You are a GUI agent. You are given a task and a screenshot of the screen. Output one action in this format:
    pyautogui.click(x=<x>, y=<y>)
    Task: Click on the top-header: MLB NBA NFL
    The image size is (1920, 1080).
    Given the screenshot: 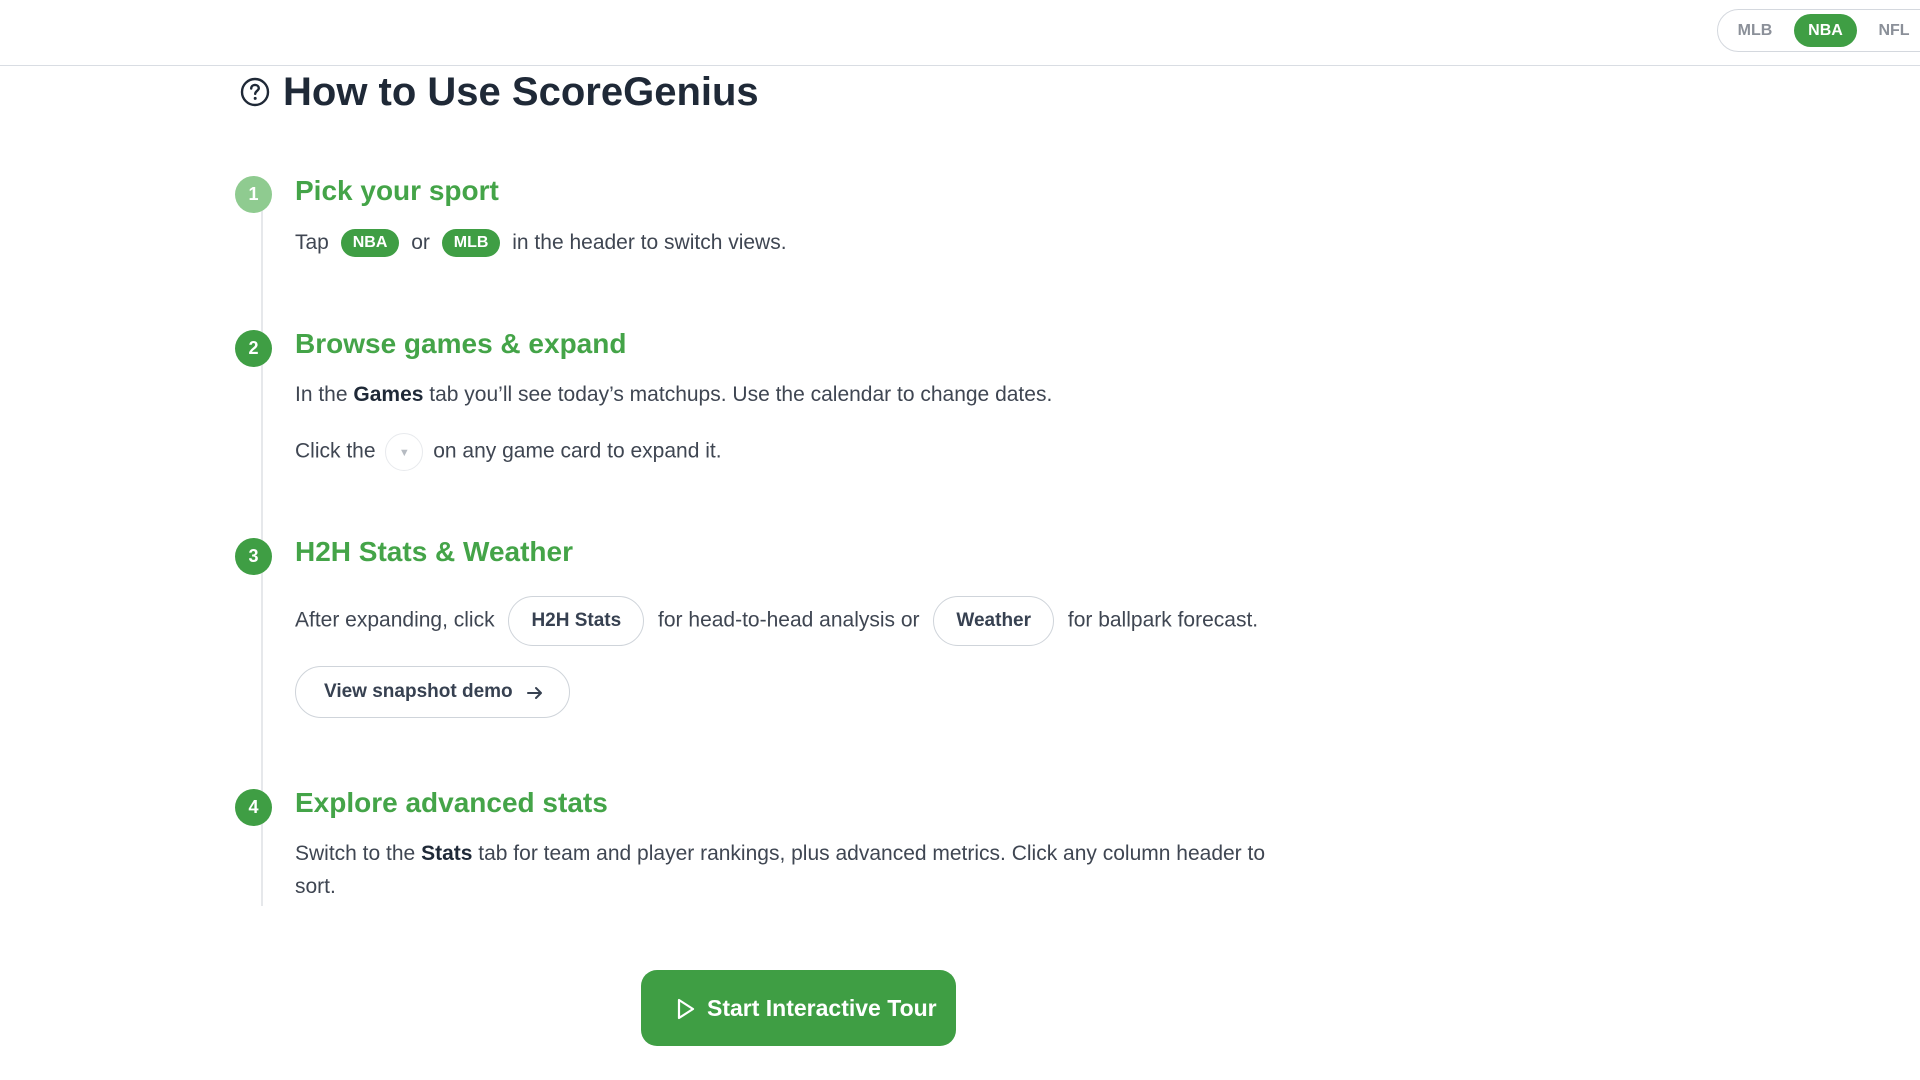 What is the action you would take?
    pyautogui.click(x=960, y=33)
    